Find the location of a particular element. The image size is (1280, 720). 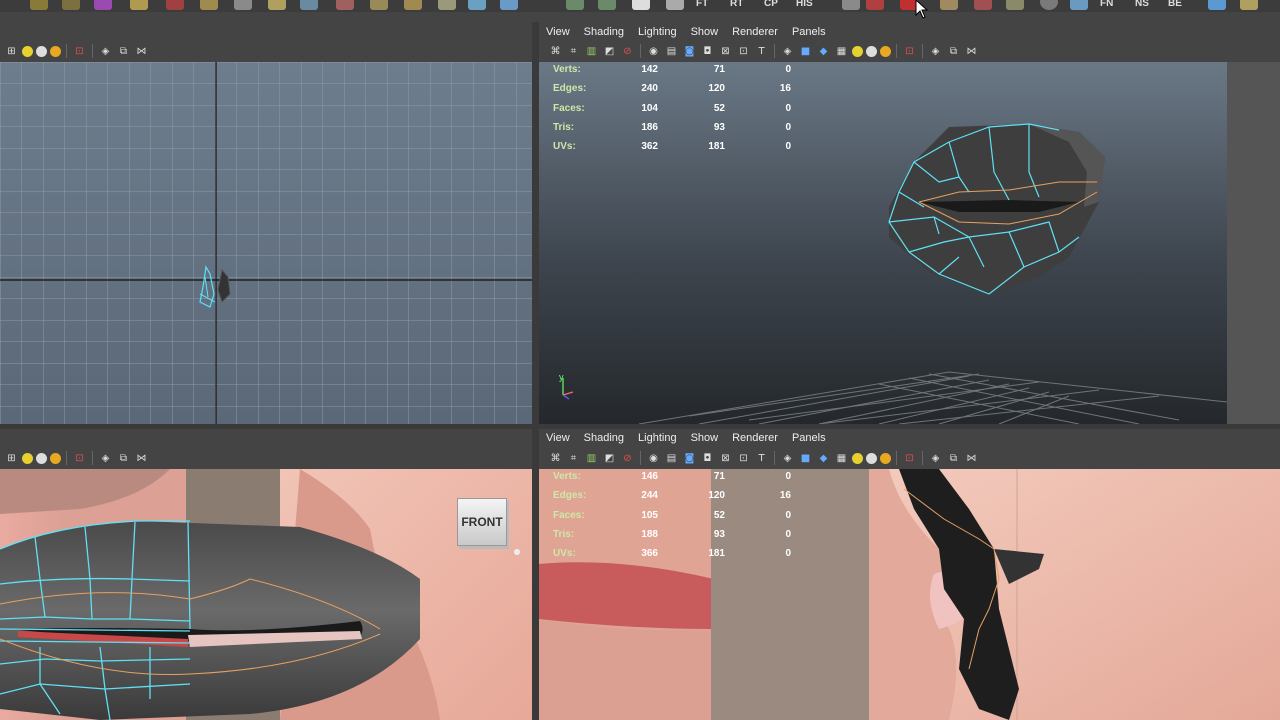

lattice-icon is located at coordinates (175, 5).